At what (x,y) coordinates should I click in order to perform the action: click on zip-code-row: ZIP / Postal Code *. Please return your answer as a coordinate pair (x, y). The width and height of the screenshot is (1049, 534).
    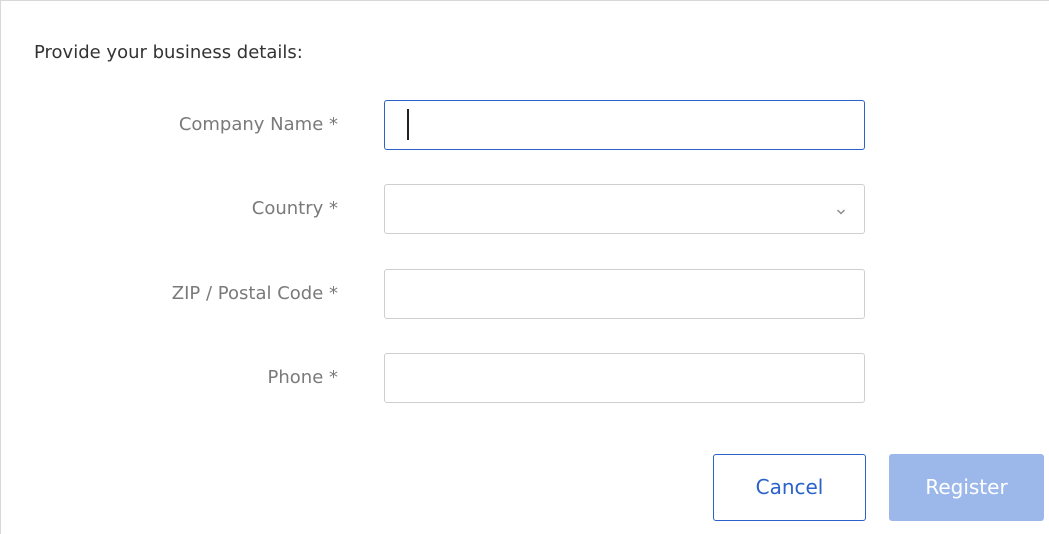
    Looking at the image, I should click on (525, 294).